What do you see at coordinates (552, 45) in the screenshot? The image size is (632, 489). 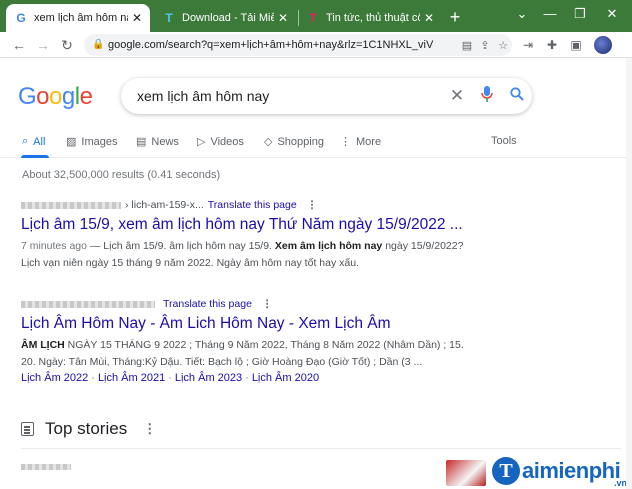 I see `extensions-puzzle-icon: ✚` at bounding box center [552, 45].